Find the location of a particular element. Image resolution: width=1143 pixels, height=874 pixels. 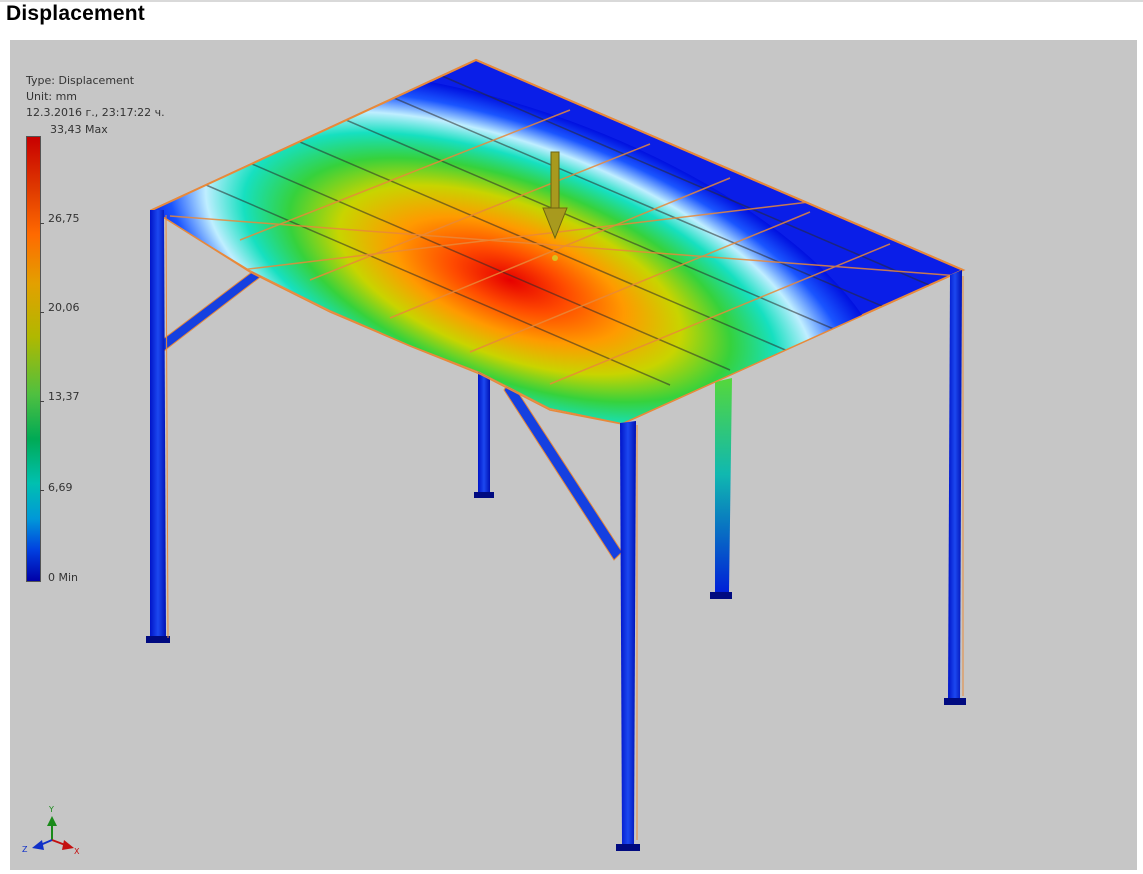

legend-date: 12.3.2016 г., 23:17:22 ч. is located at coordinates (95, 112).